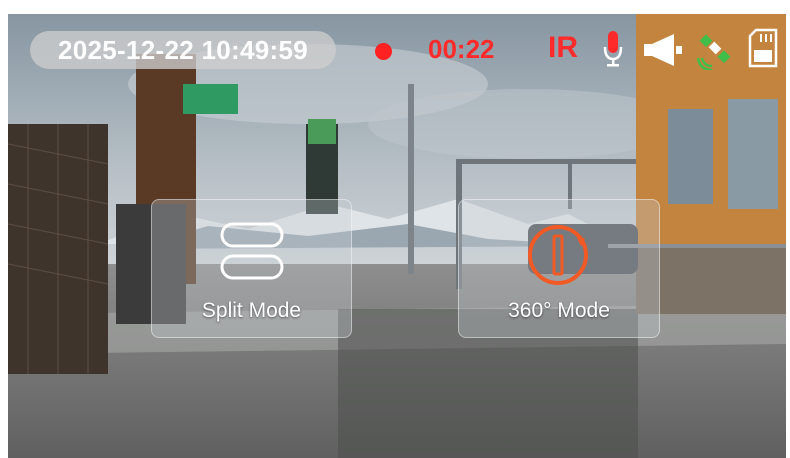 Image resolution: width=790 pixels, height=458 pixels. Describe the element at coordinates (252, 251) in the screenshot. I see `split-view-icon` at that location.